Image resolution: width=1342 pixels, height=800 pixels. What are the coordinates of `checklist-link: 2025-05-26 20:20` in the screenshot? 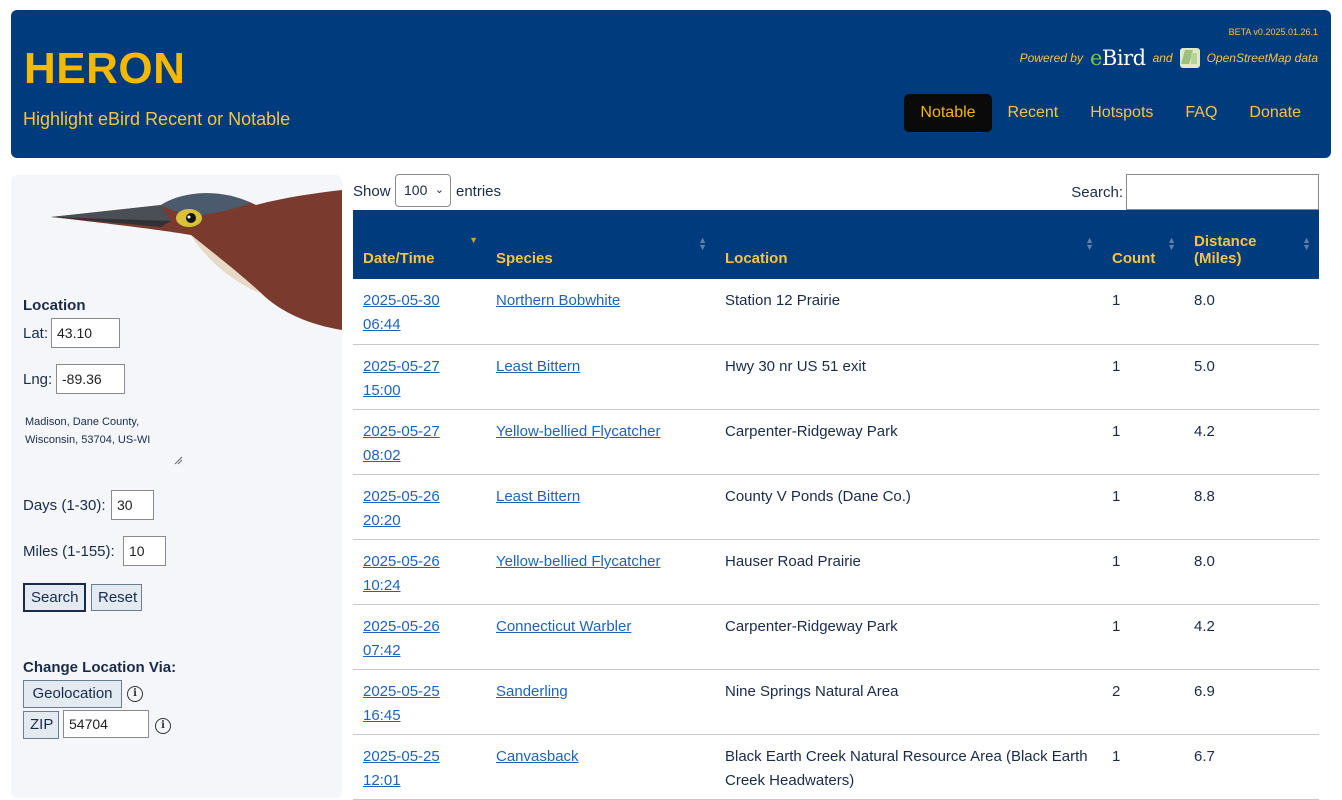 It's located at (401, 508).